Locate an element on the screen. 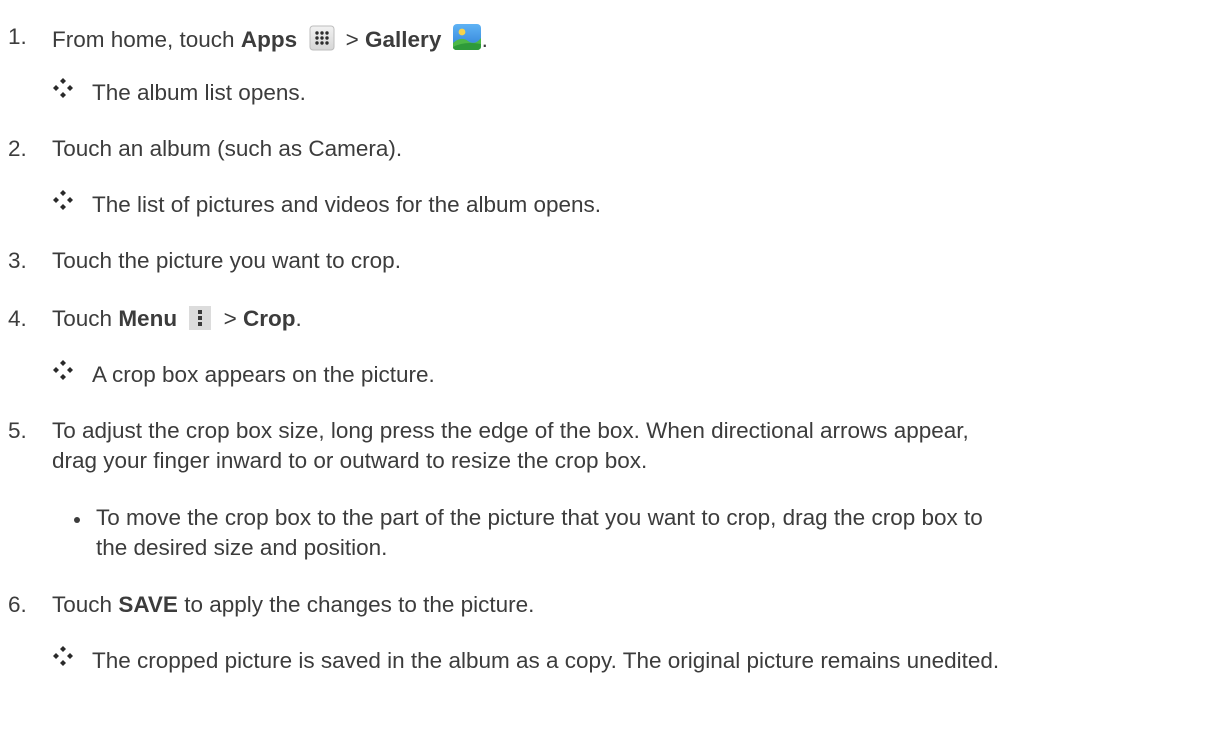  step-number: 4. is located at coordinates (17, 318).